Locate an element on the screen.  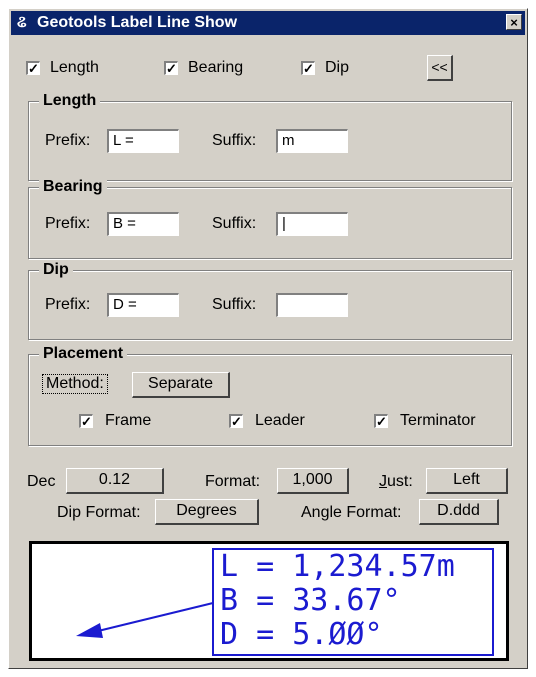
title-bar: ଌ Geotools Label Line Show × is located at coordinates (268, 23).